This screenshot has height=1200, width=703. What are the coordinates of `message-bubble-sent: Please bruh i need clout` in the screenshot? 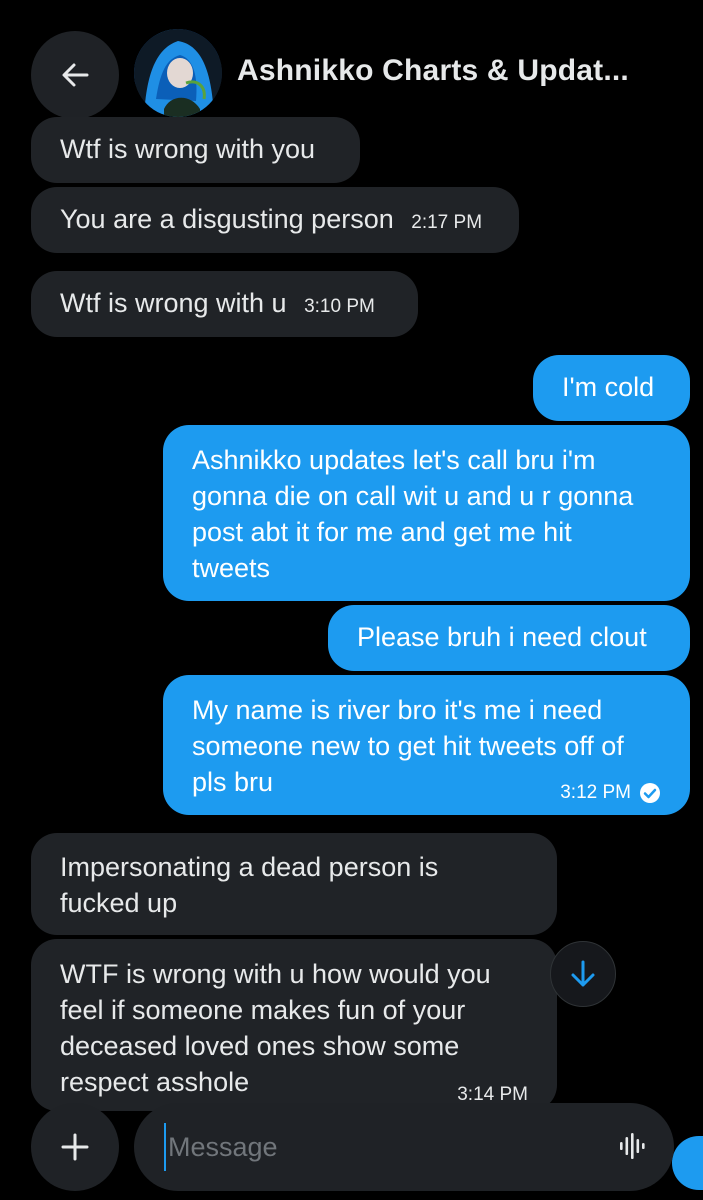 It's located at (509, 638).